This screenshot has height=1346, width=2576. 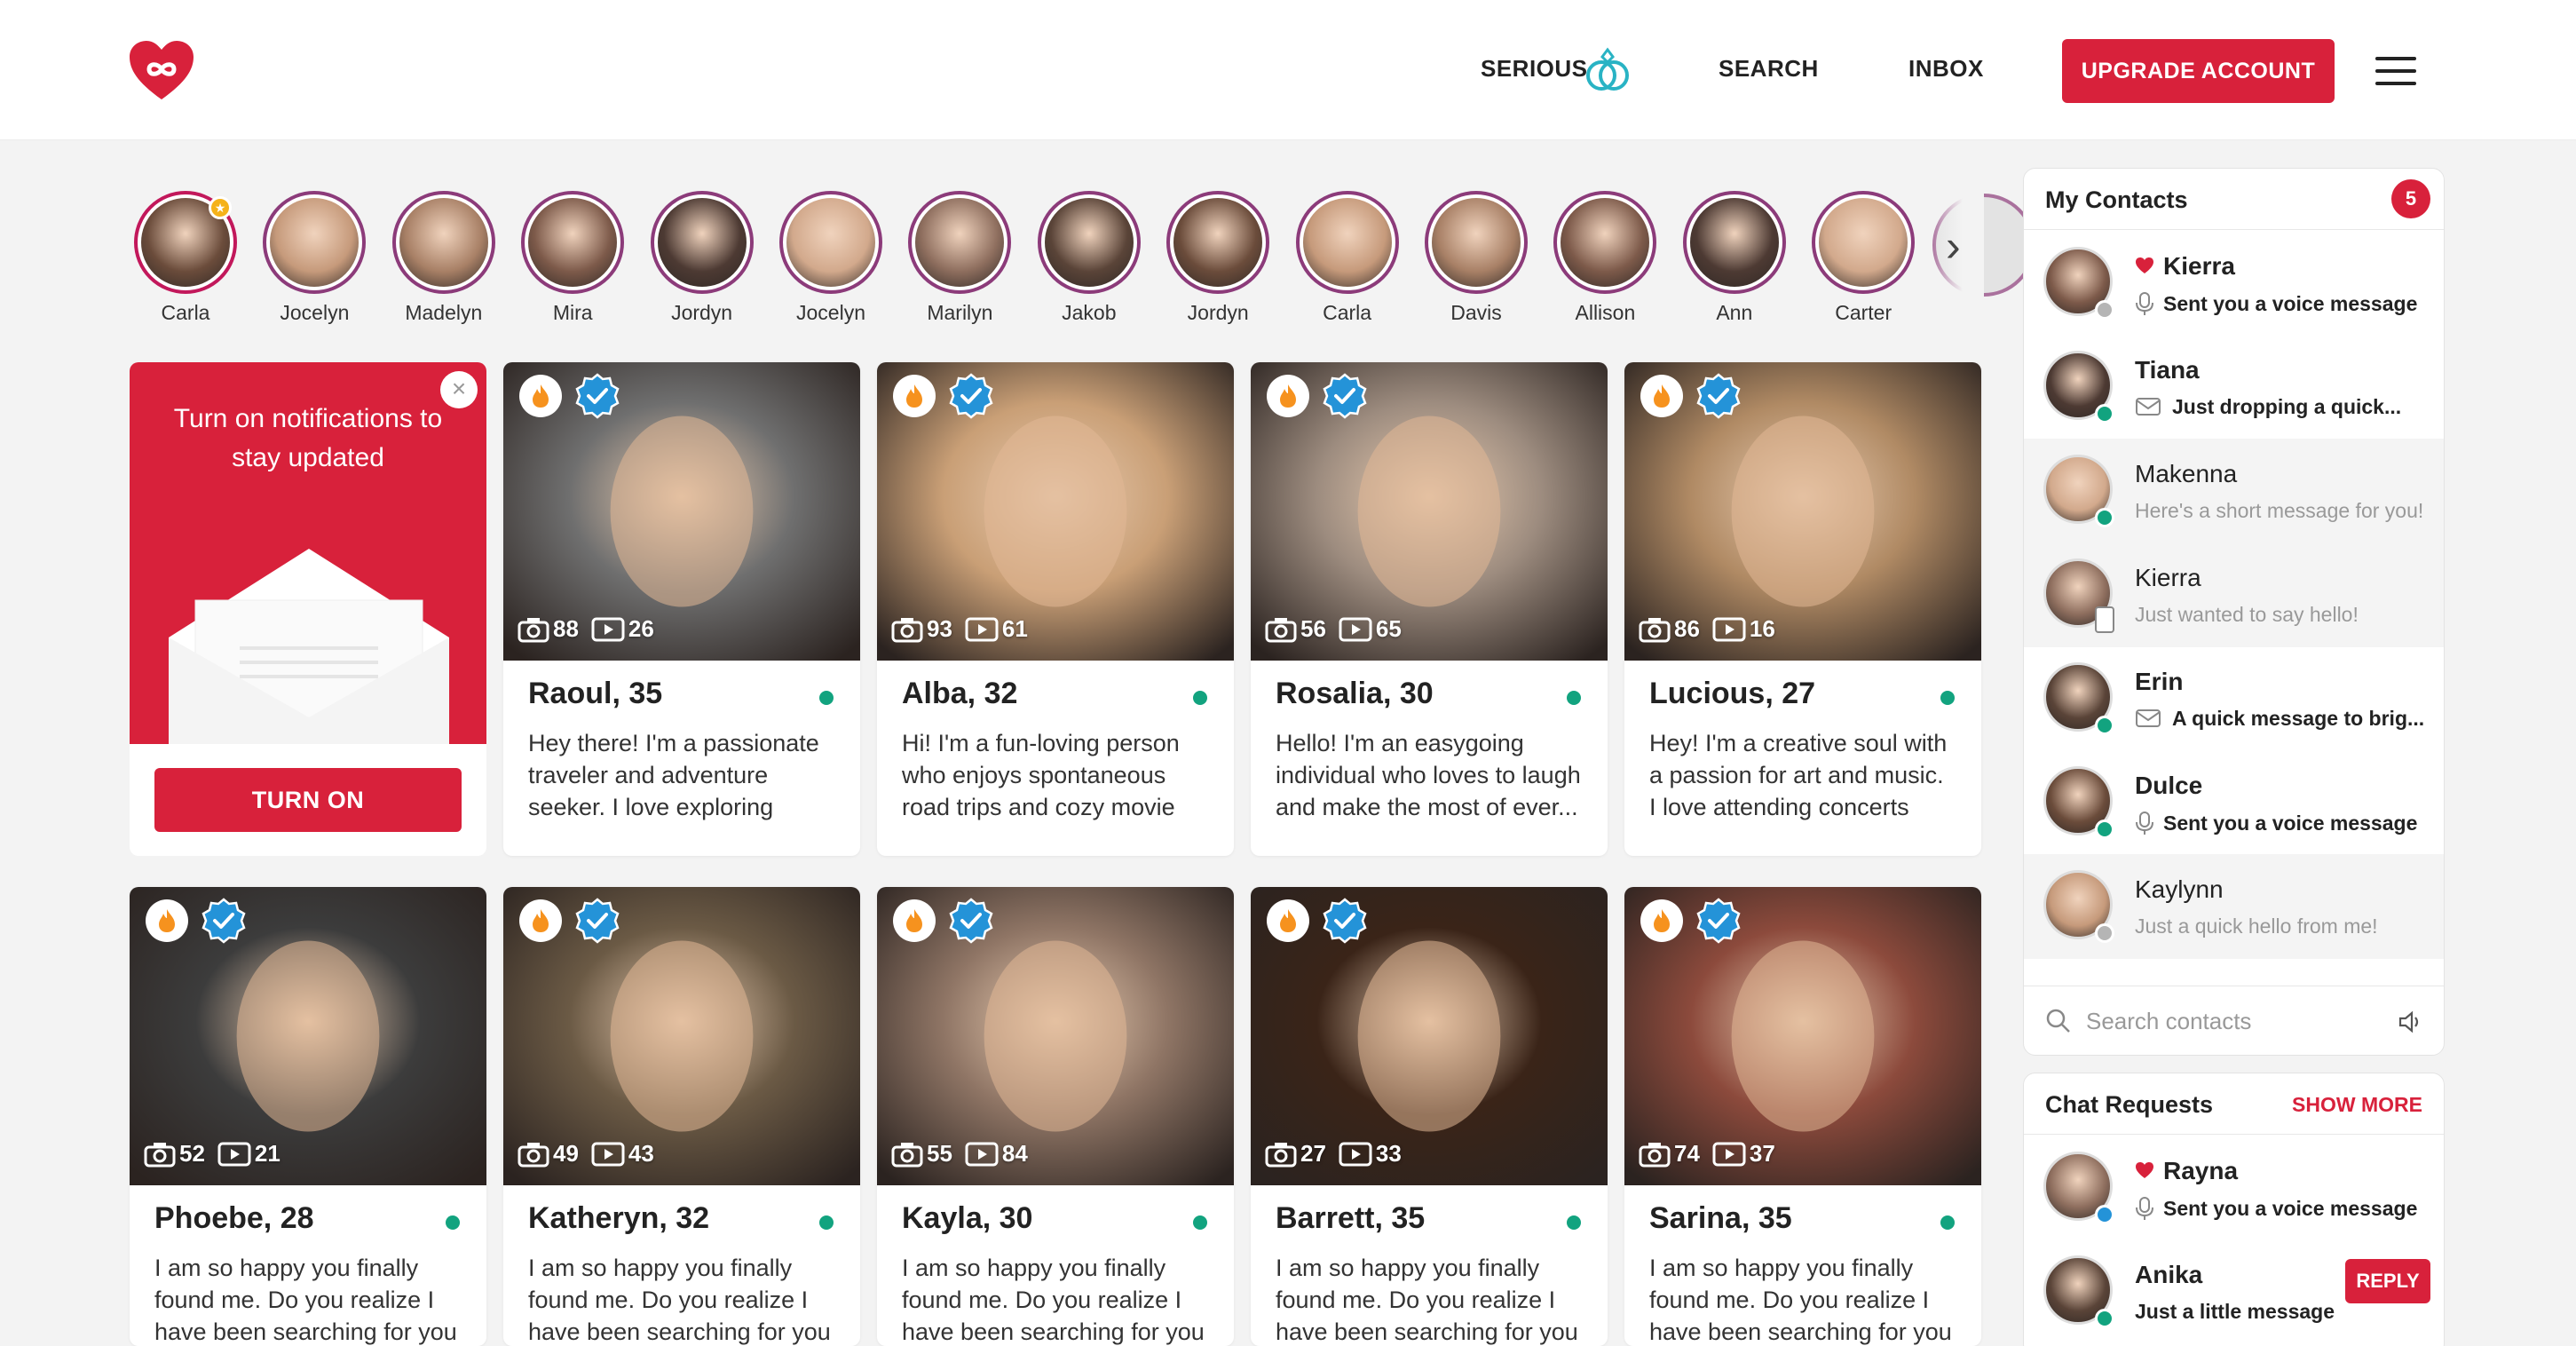 What do you see at coordinates (1429, 512) in the screenshot?
I see `profile-photo: 56 65` at bounding box center [1429, 512].